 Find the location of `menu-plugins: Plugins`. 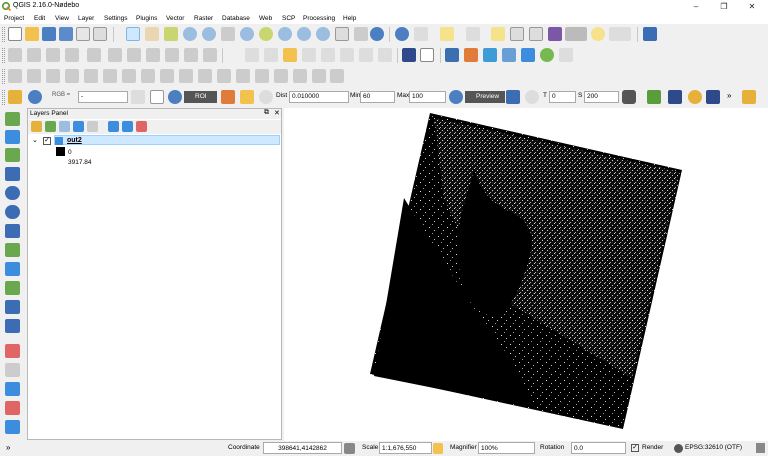

menu-plugins: Plugins is located at coordinates (146, 18).